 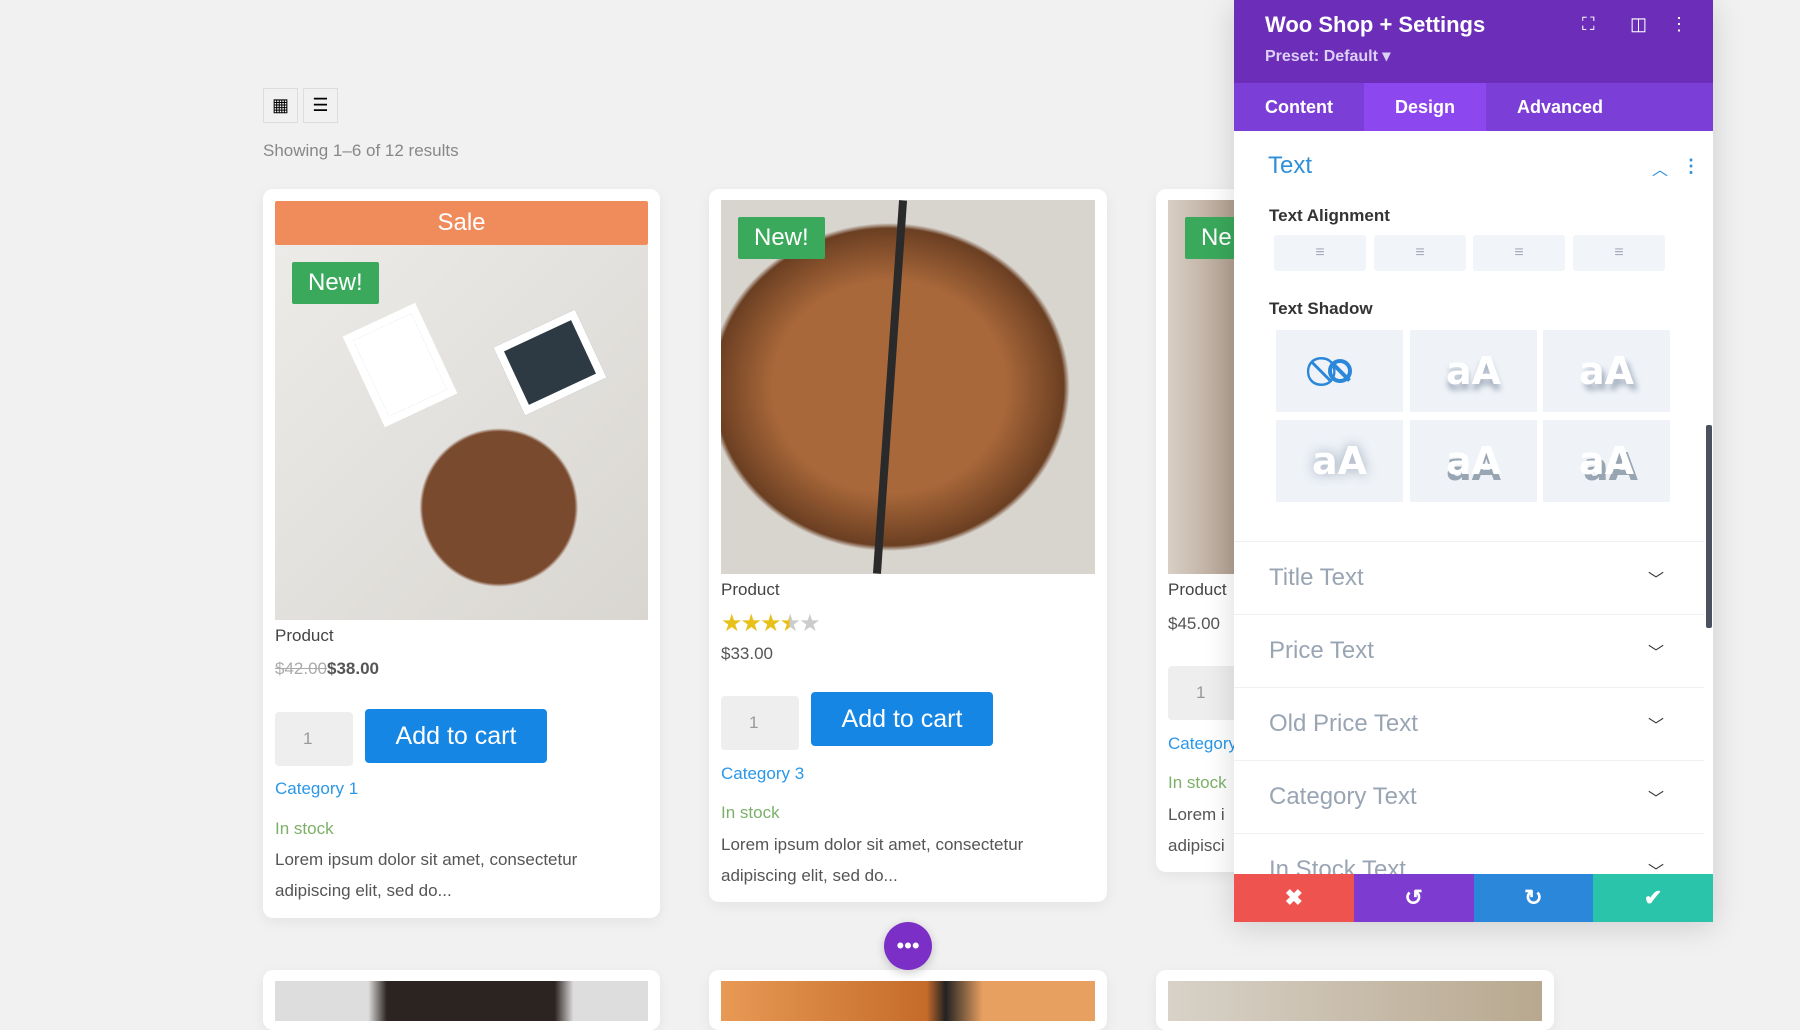 What do you see at coordinates (1469, 796) in the screenshot?
I see `accordion-category-text: Category Text ﹀` at bounding box center [1469, 796].